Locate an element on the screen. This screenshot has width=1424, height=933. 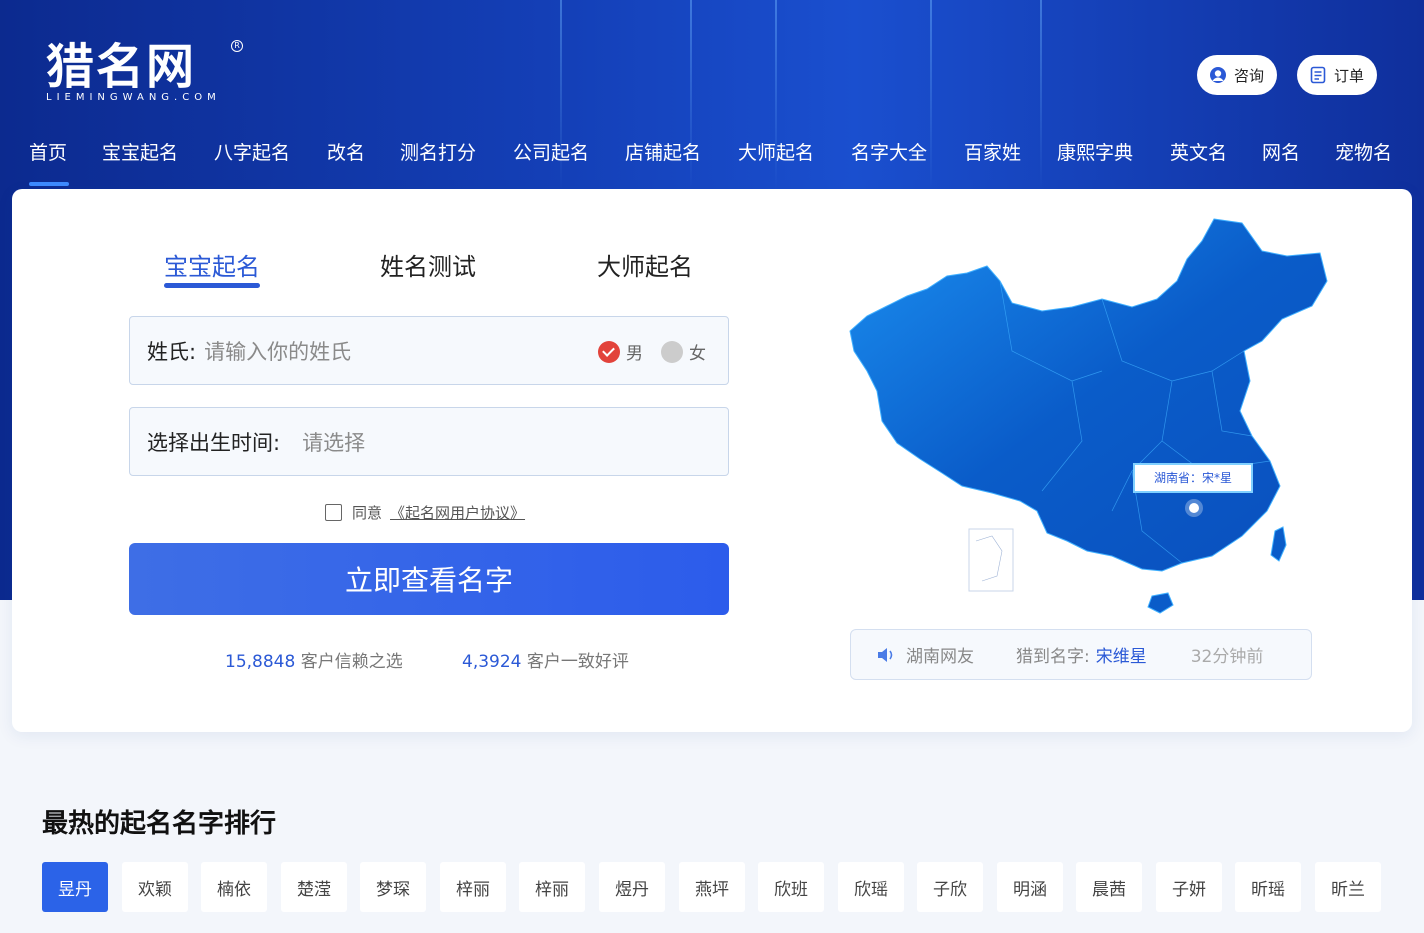
name-ticker: 湖南网友 猎到名字: 宋维星 32分钟前 is located at coordinates (1081, 654).